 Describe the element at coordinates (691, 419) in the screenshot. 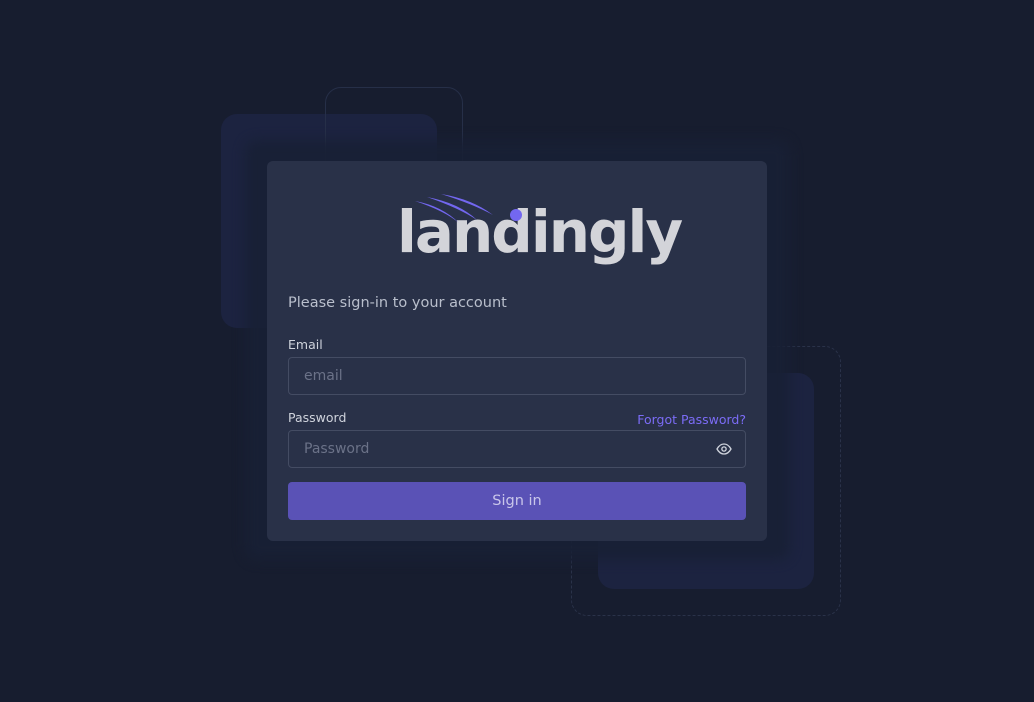

I see `forgot-password-link: Forgot Password?` at that location.